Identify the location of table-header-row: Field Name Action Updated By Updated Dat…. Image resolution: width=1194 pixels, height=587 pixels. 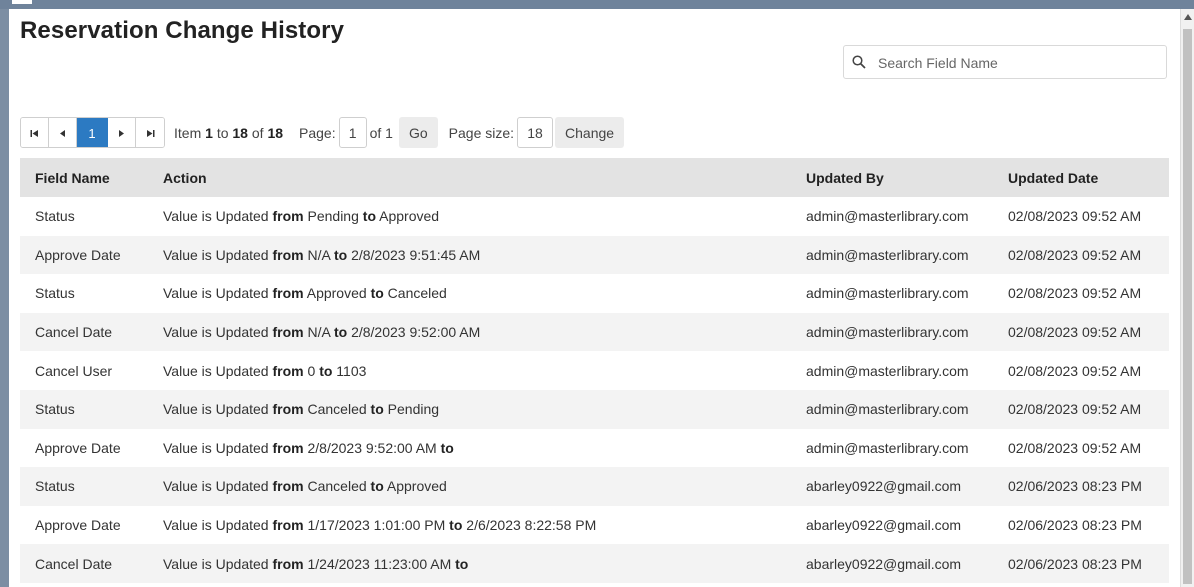
(594, 177).